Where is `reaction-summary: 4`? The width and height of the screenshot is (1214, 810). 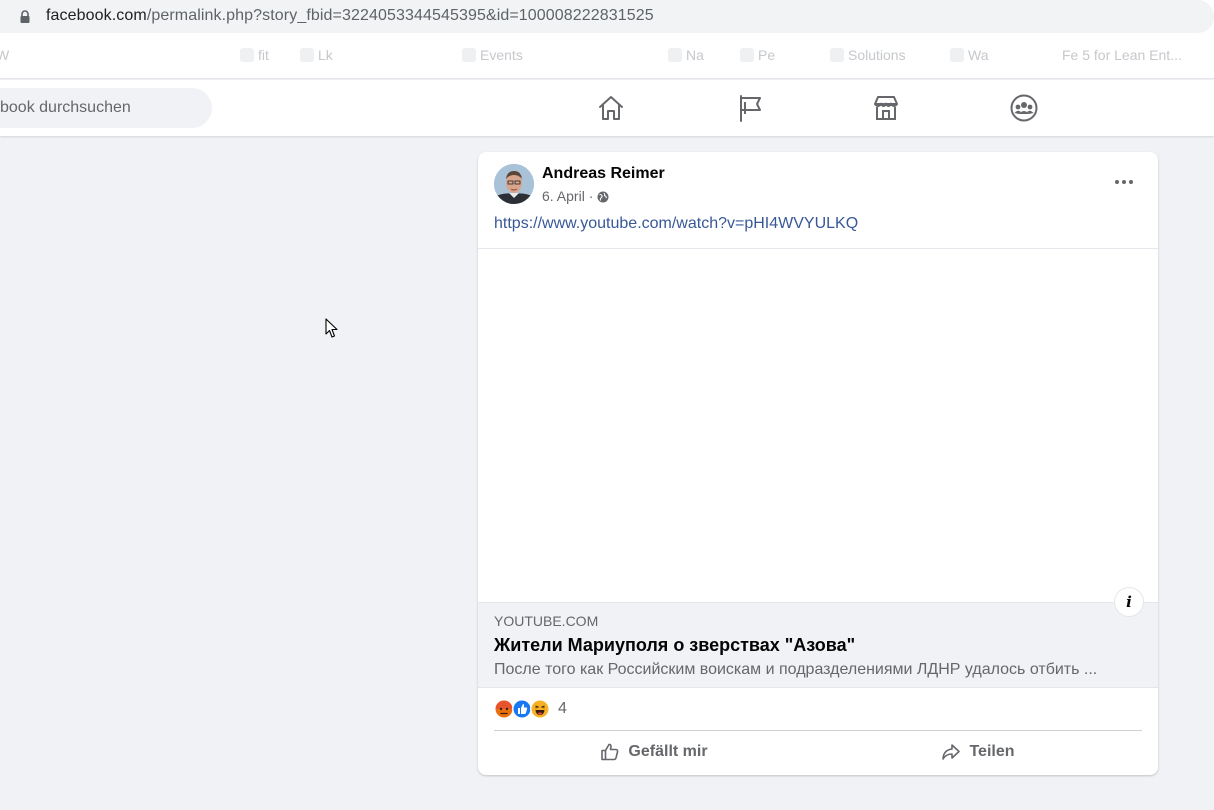 reaction-summary: 4 is located at coordinates (530, 709).